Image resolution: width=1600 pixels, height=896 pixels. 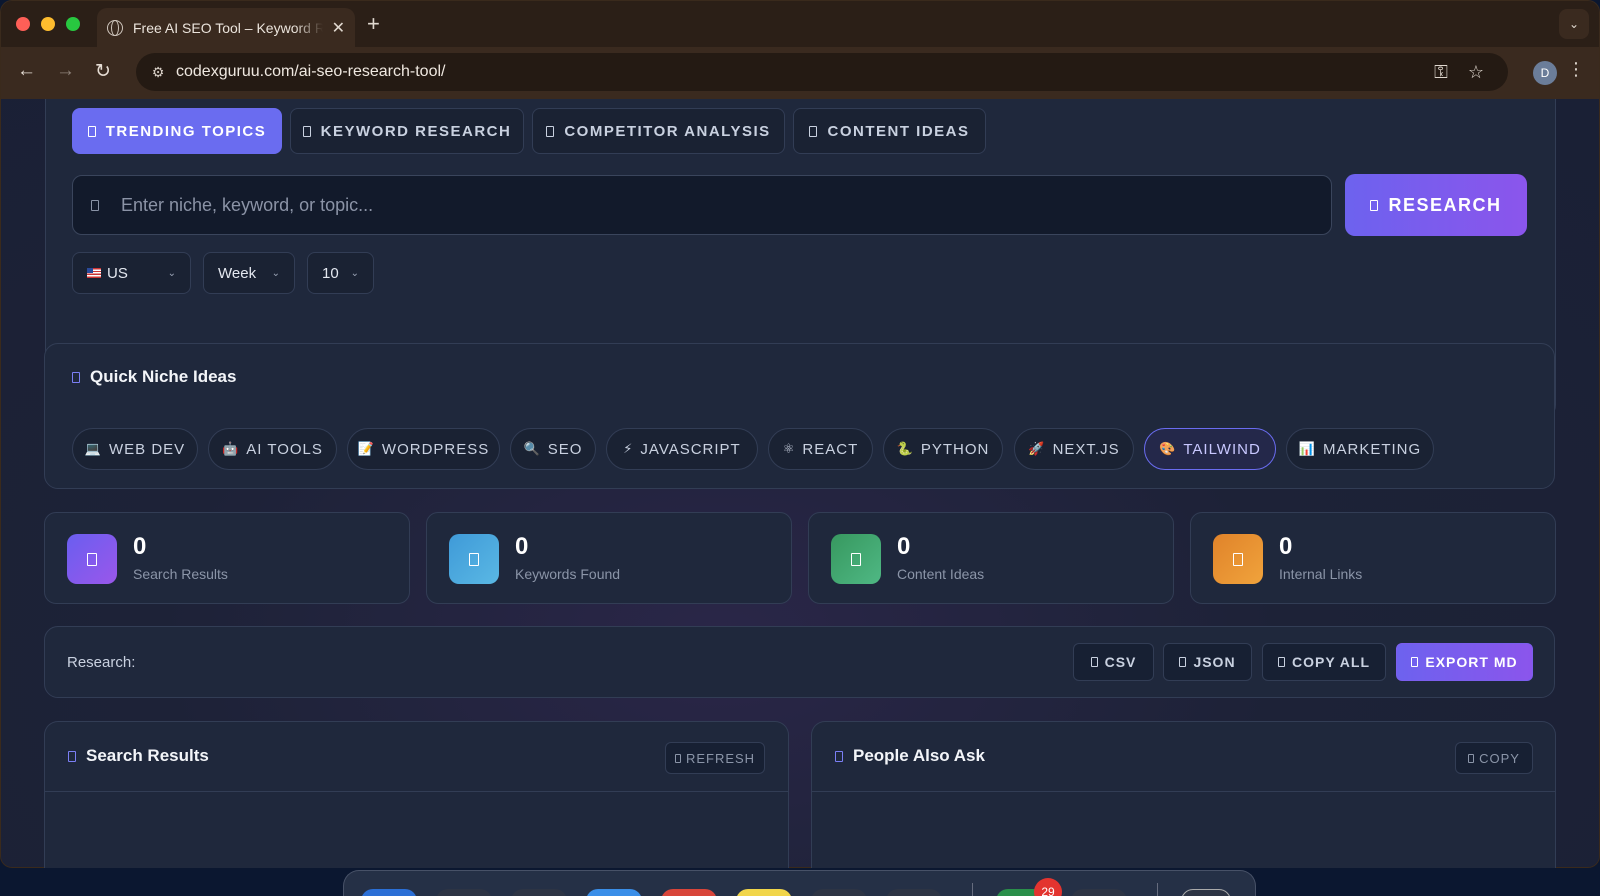 What do you see at coordinates (1207, 662) in the screenshot?
I see `json-button: JSON` at bounding box center [1207, 662].